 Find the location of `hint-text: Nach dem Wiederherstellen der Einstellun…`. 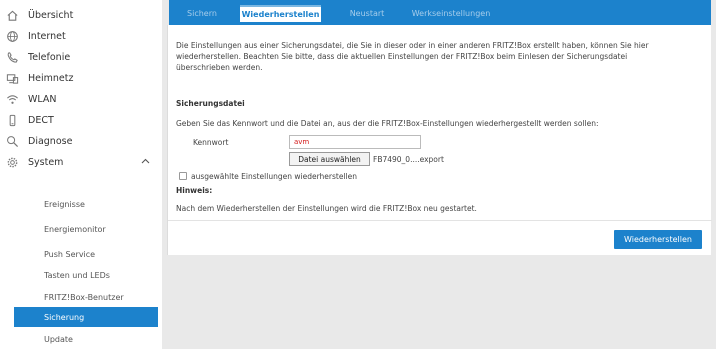

hint-text: Nach dem Wiederherstellen der Einstellun… is located at coordinates (326, 208).